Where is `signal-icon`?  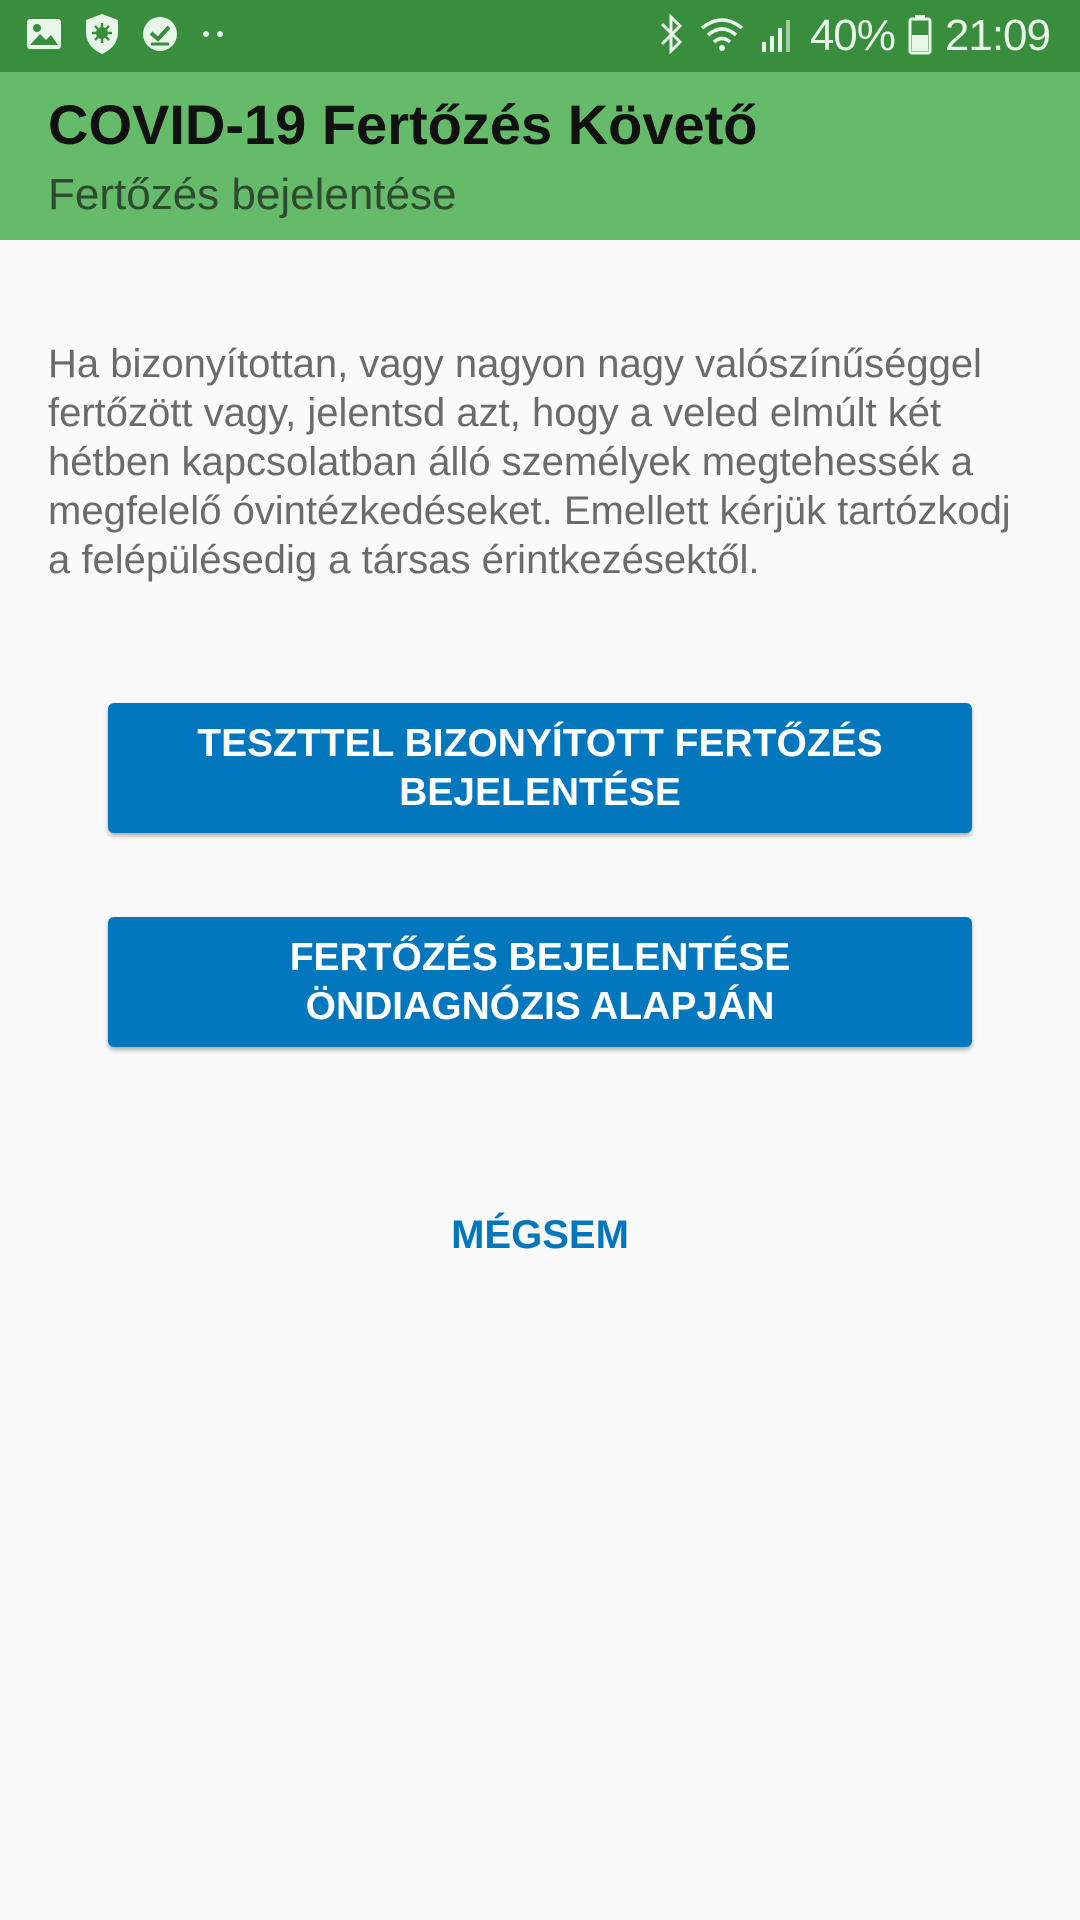 signal-icon is located at coordinates (778, 36).